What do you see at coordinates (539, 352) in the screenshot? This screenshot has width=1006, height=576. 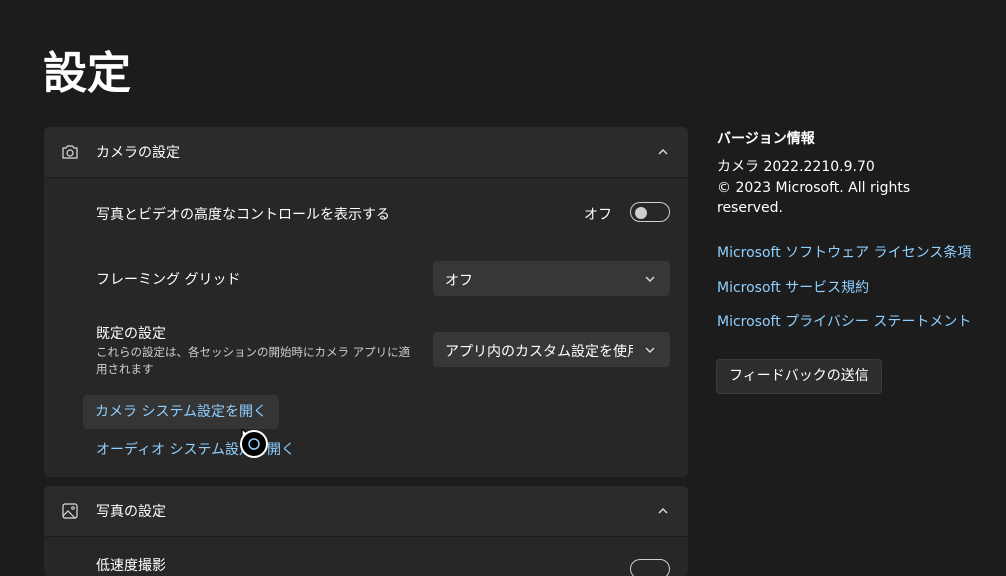 I see `default-settings-value: アプリ内のカスタム設定を使用する` at bounding box center [539, 352].